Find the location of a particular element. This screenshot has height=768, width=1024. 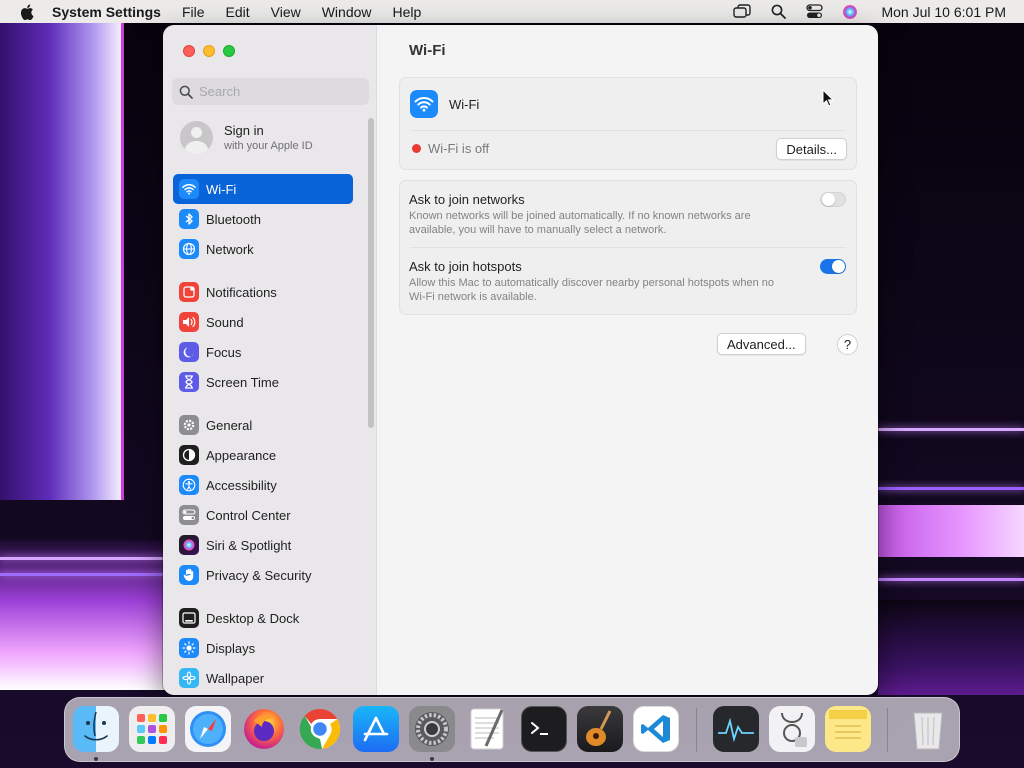

sidebar-item-bluetooth: Bluetooth is located at coordinates (263, 219).